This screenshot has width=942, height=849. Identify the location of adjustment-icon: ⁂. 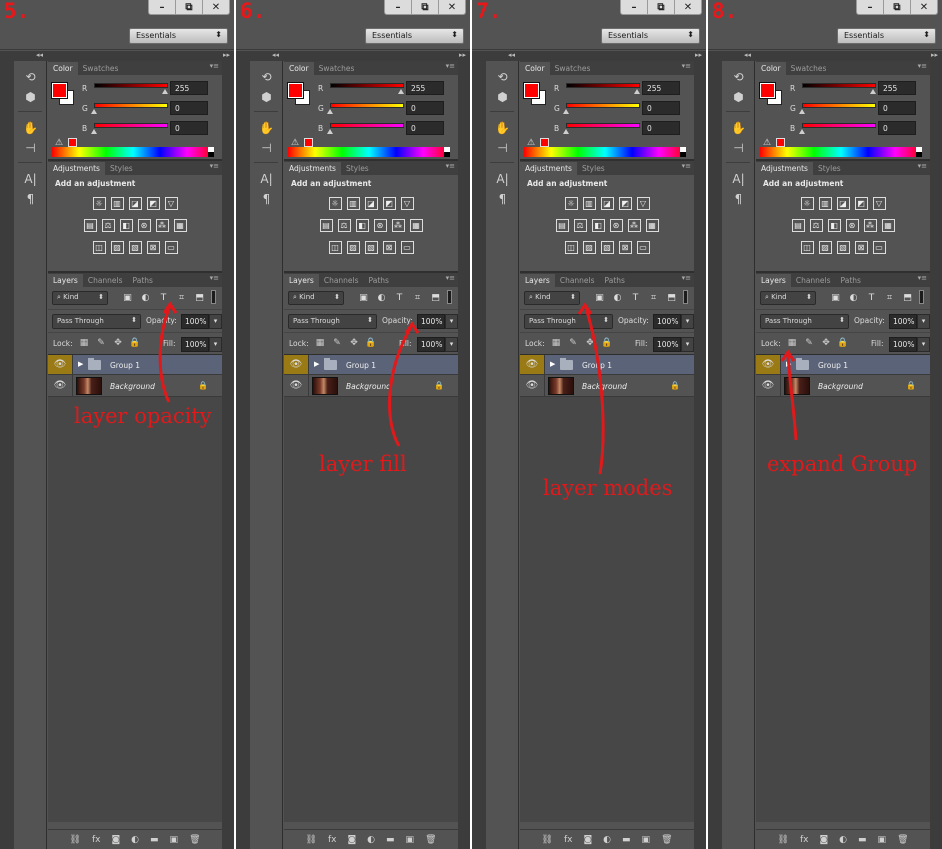
(634, 225).